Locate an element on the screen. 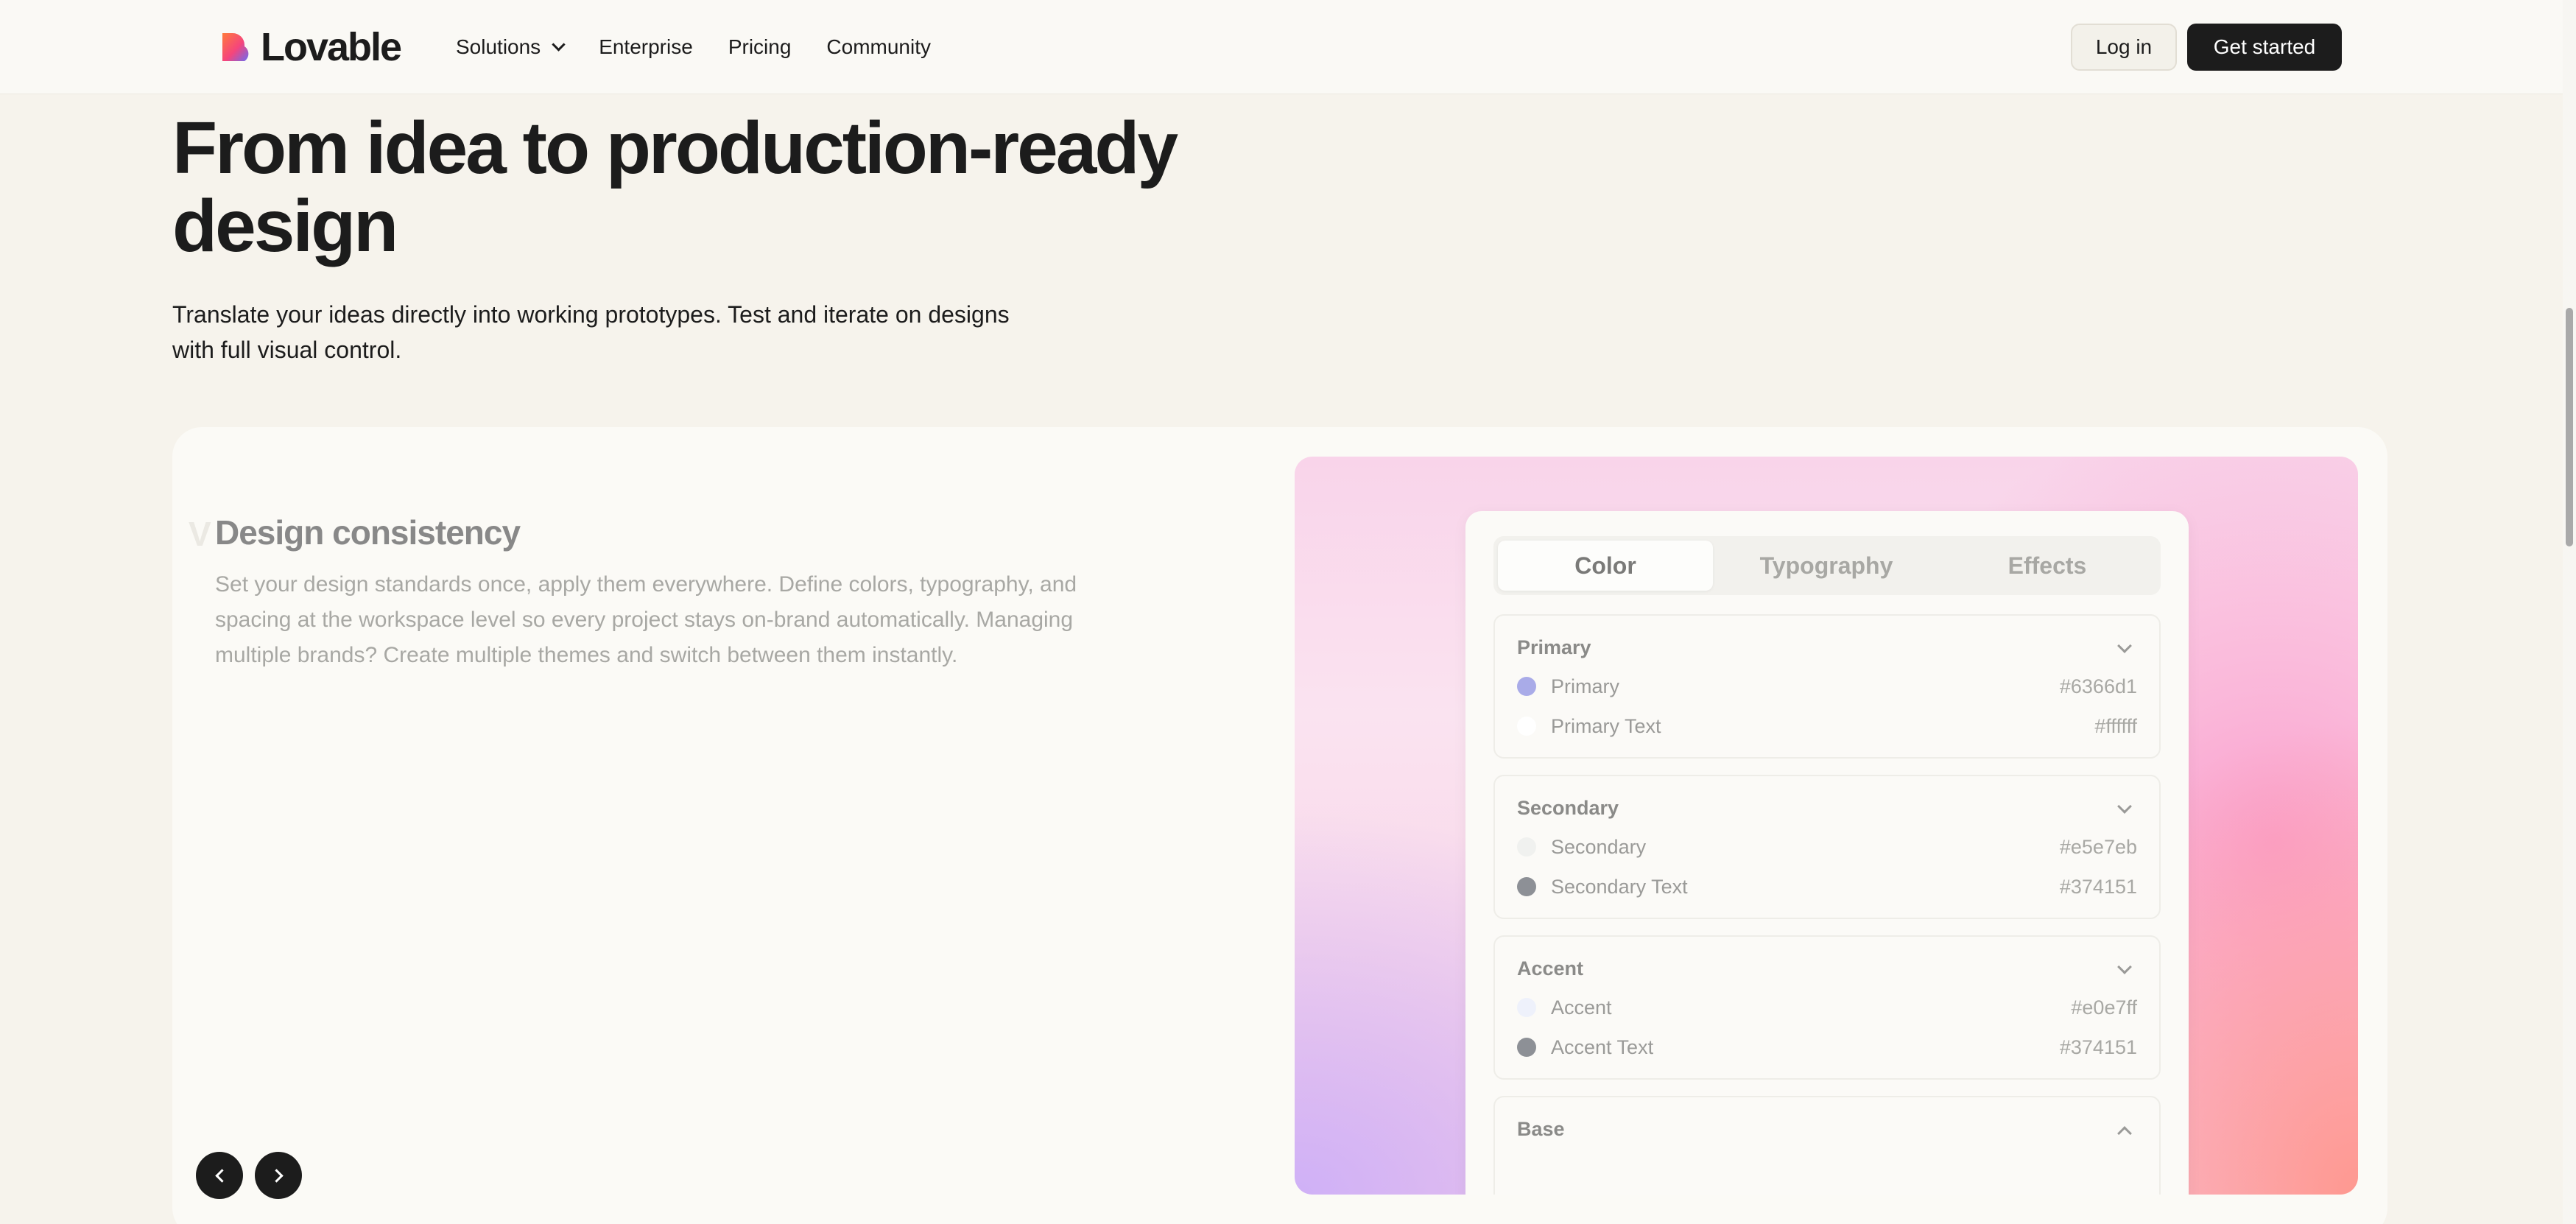 The height and width of the screenshot is (1224, 2576). chevron-up-icon is located at coordinates (2124, 1133).